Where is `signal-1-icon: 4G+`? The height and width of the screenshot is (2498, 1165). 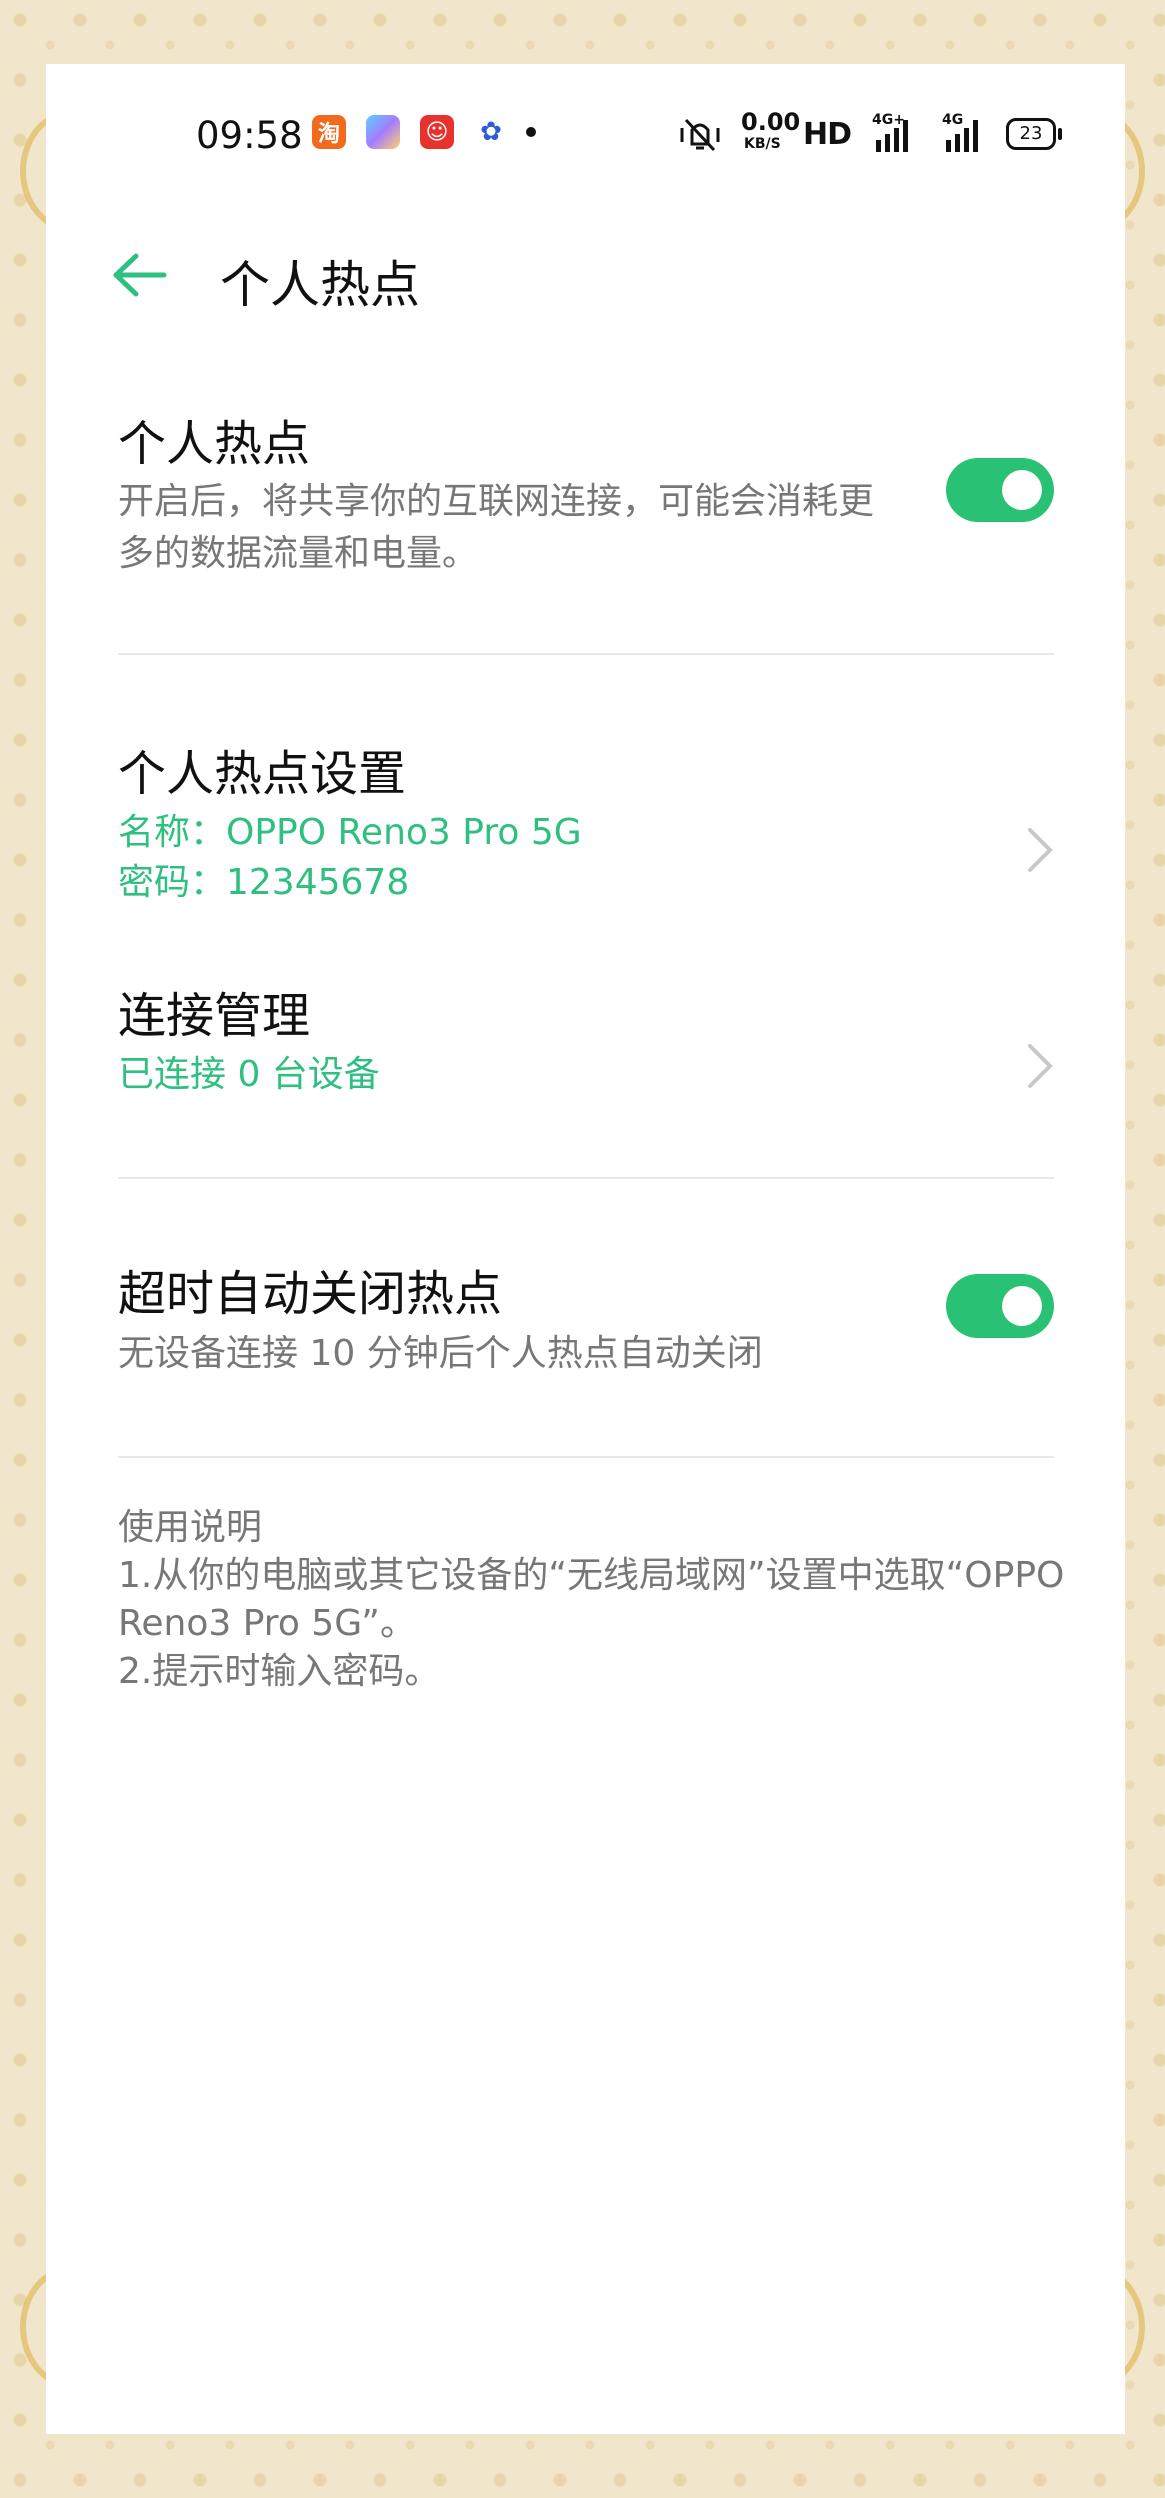 signal-1-icon: 4G+ is located at coordinates (890, 132).